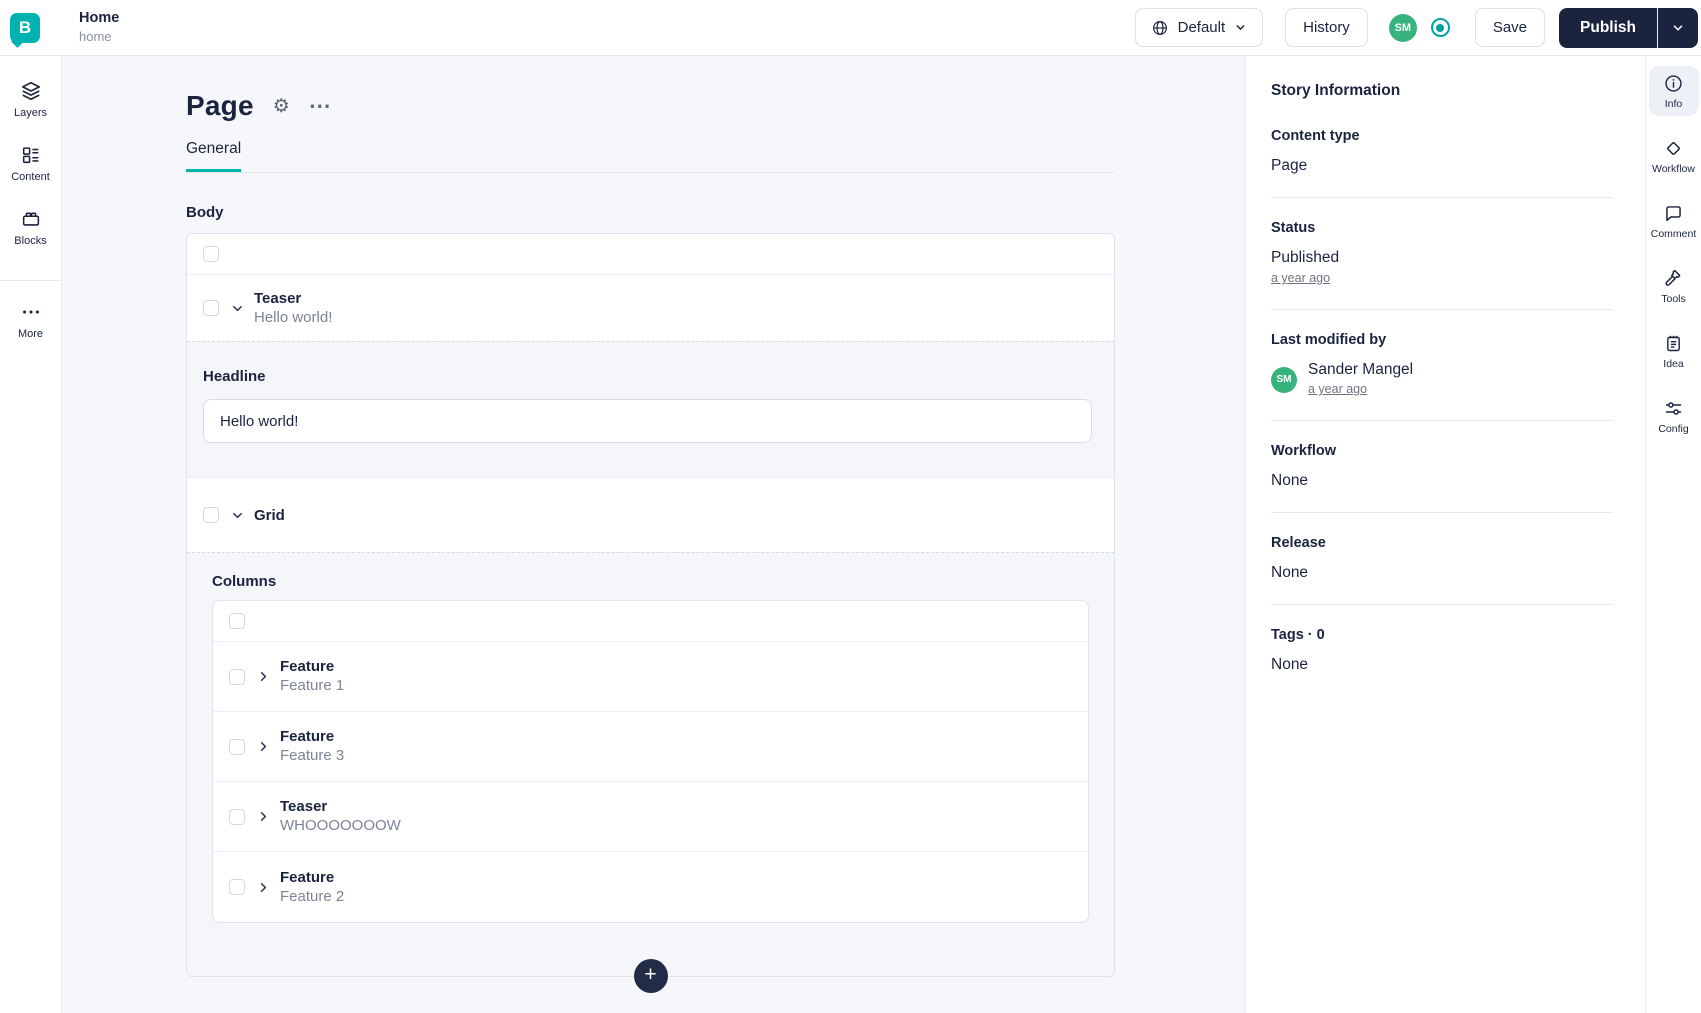 Image resolution: width=1701 pixels, height=1013 pixels. Describe the element at coordinates (1442, 265) in the screenshot. I see `status-section: Status Published a year ago` at that location.